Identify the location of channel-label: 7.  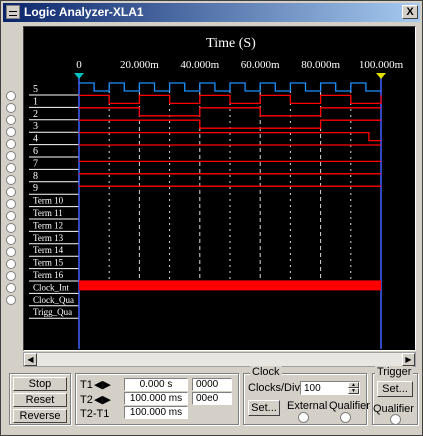
(35, 163).